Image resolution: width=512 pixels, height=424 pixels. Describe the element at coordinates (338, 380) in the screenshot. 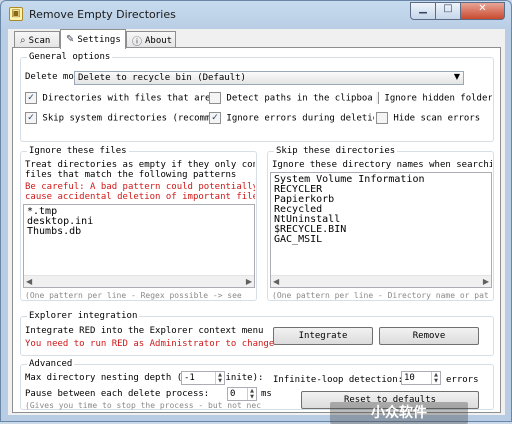

I see `infinite-loop-label: Infinite-loop detection: St` at that location.